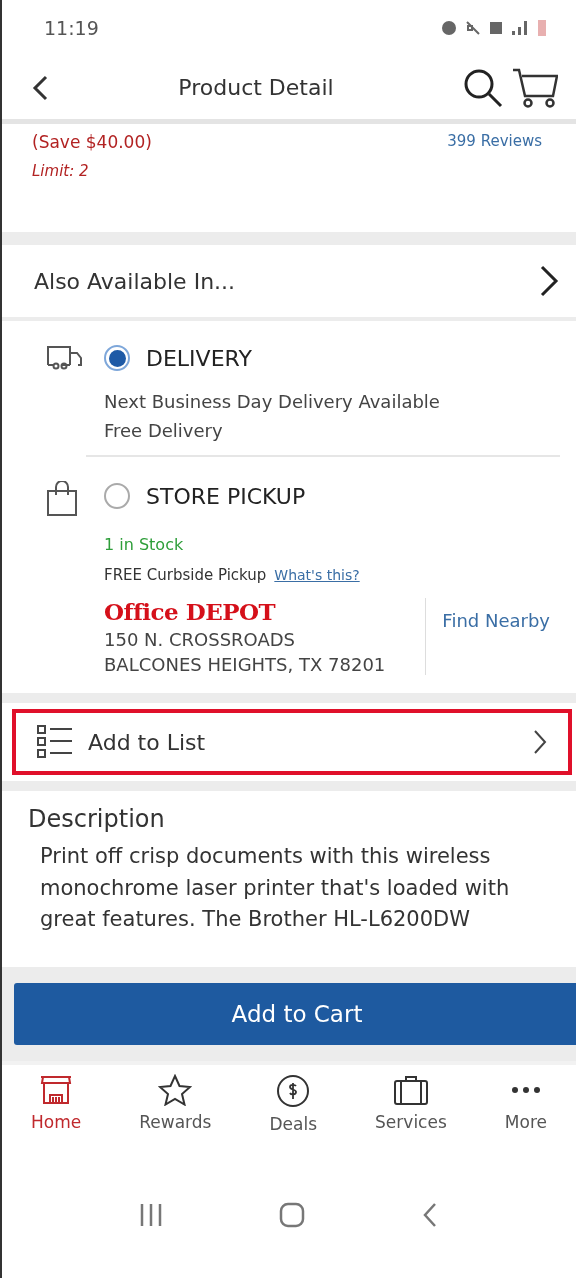 This screenshot has width=576, height=1278. Describe the element at coordinates (256, 87) in the screenshot. I see `screen-title: Product Detail` at that location.